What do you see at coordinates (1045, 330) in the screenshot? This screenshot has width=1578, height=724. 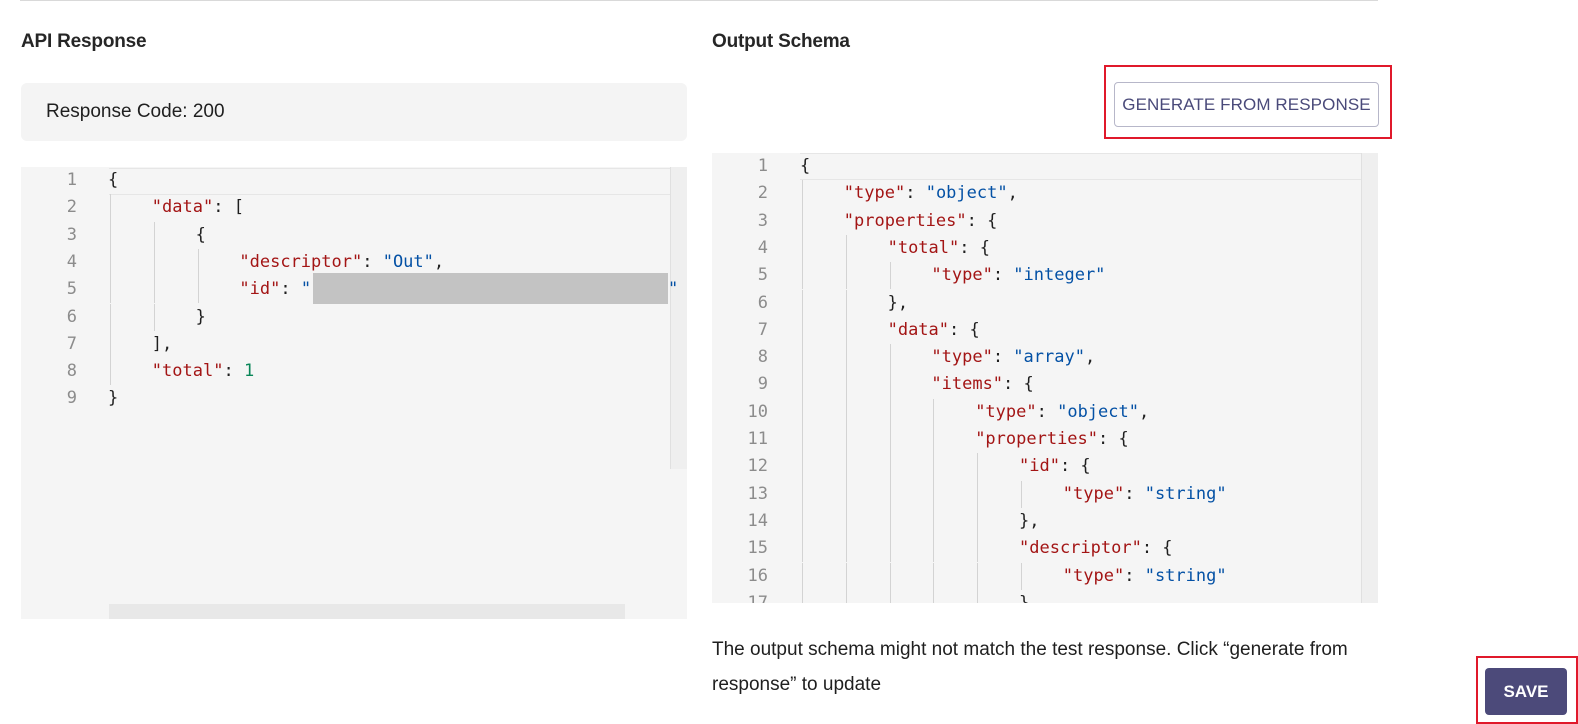 I see `code-line: 7 "data": {` at bounding box center [1045, 330].